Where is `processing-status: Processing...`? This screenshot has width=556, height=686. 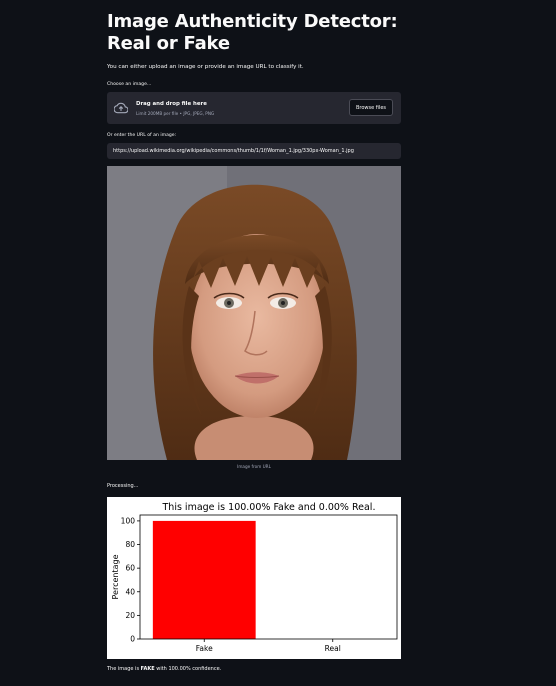 processing-status: Processing... is located at coordinates (123, 486).